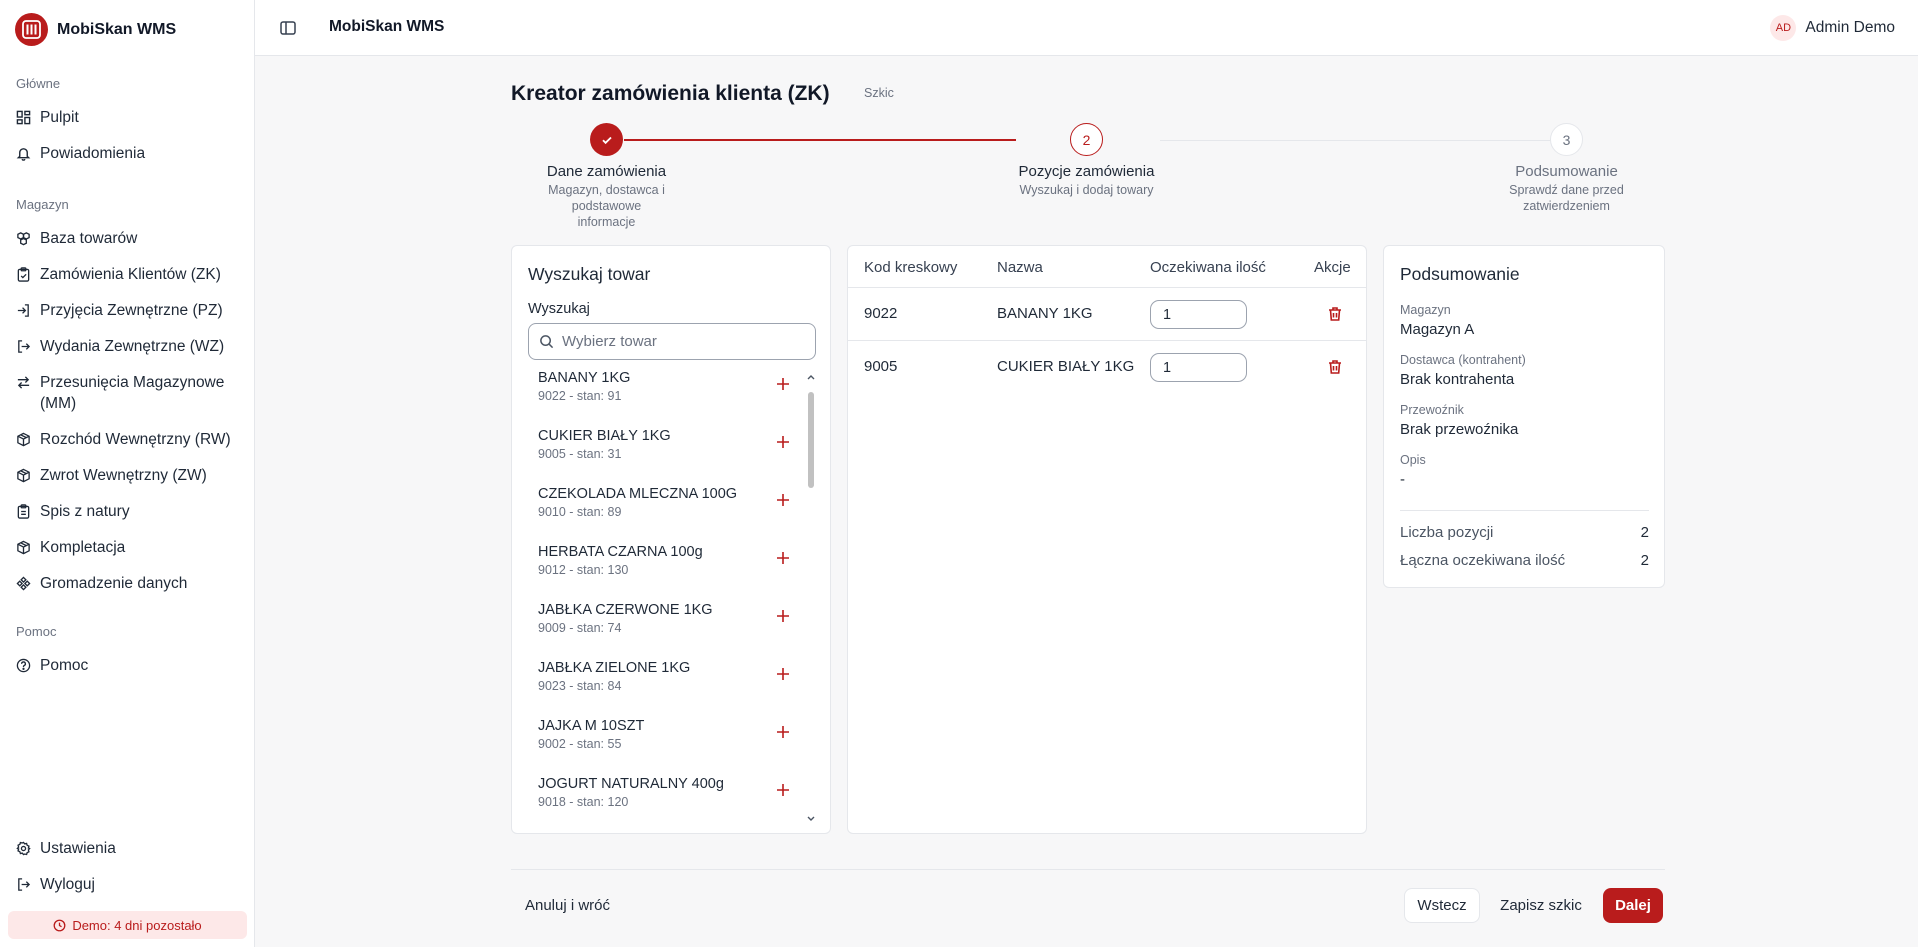  Describe the element at coordinates (288, 28) in the screenshot. I see `sidebar-toggle-icon` at that location.